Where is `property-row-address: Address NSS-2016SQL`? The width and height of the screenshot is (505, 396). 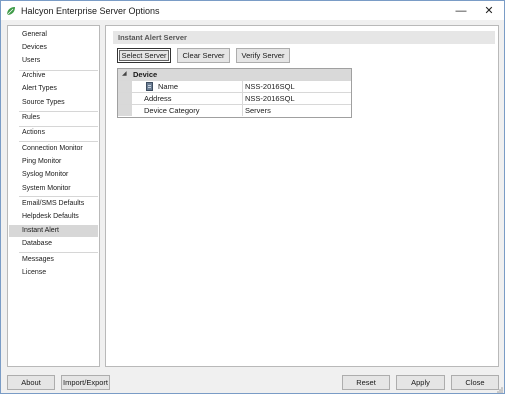
property-row-address: Address NSS-2016SQL is located at coordinates (234, 98).